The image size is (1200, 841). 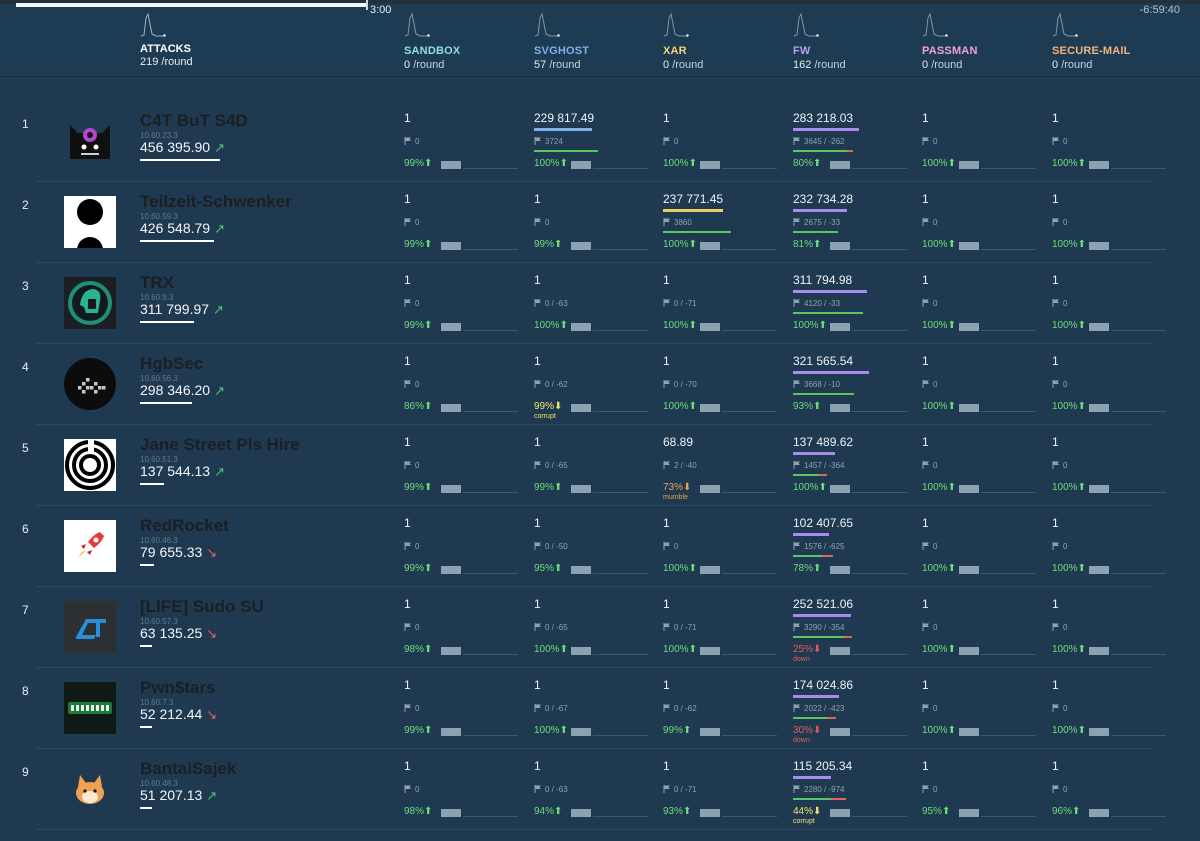 What do you see at coordinates (147, 565) in the screenshot?
I see `team-score-bar` at bounding box center [147, 565].